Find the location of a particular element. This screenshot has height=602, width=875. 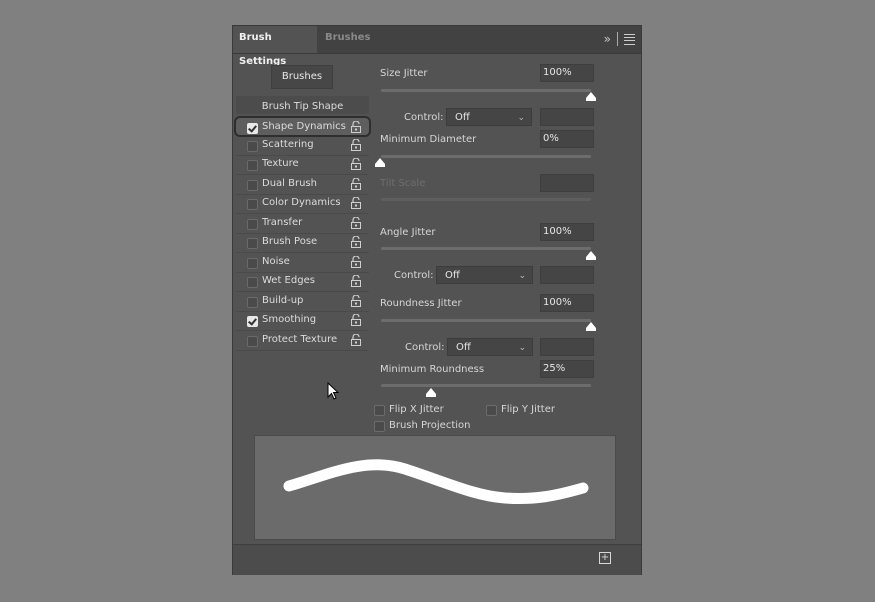

chevron-down-icon: ⌄ is located at coordinates (521, 118).